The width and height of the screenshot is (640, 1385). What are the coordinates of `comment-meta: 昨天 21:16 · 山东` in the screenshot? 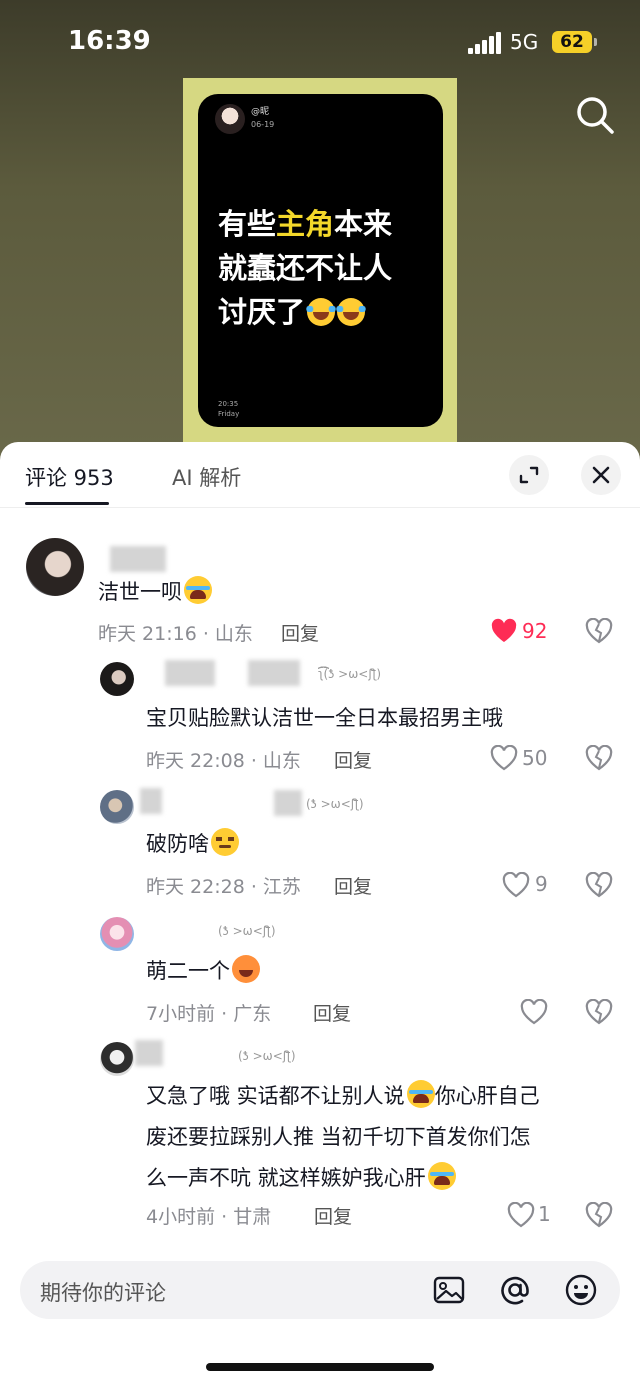 It's located at (175, 634).